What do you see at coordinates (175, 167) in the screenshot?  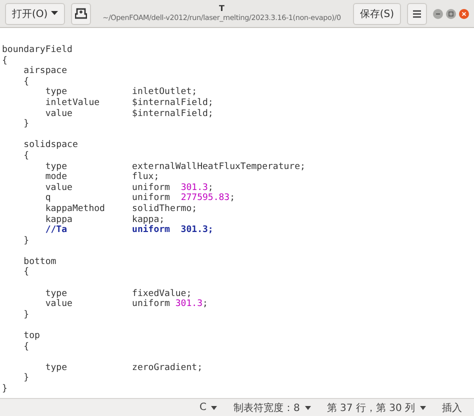 I see `code-text: type externalWallHeatFluxTemperature;` at bounding box center [175, 167].